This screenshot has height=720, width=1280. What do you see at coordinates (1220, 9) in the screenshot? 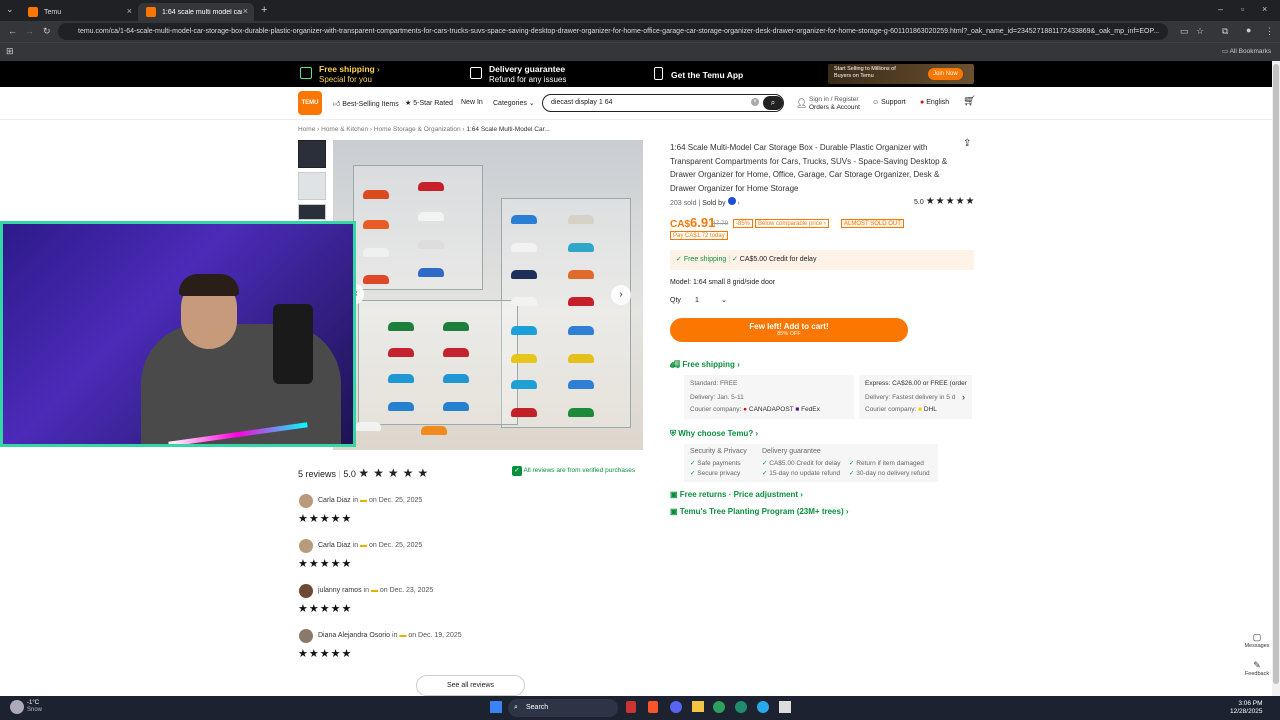
I see `minimize-icon: –` at bounding box center [1220, 9].